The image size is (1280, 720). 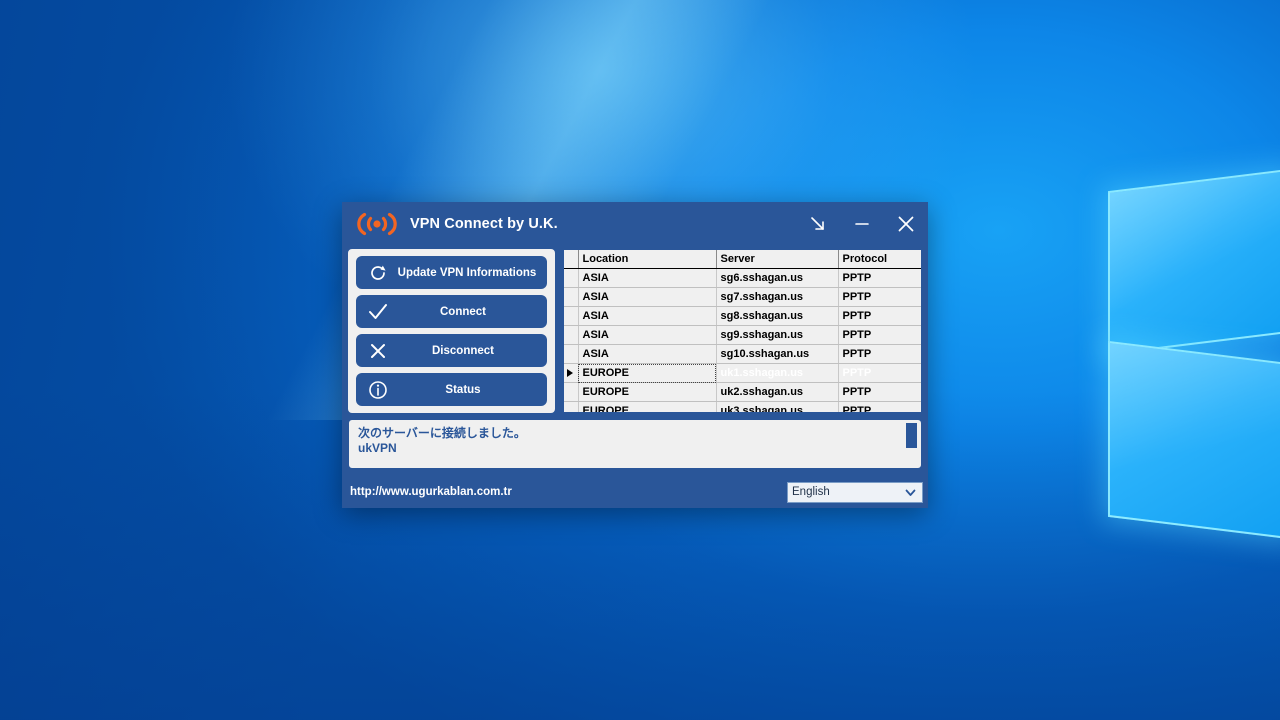 I want to click on update-vpn-informations-button: Update VPN Informations, so click(x=451, y=272).